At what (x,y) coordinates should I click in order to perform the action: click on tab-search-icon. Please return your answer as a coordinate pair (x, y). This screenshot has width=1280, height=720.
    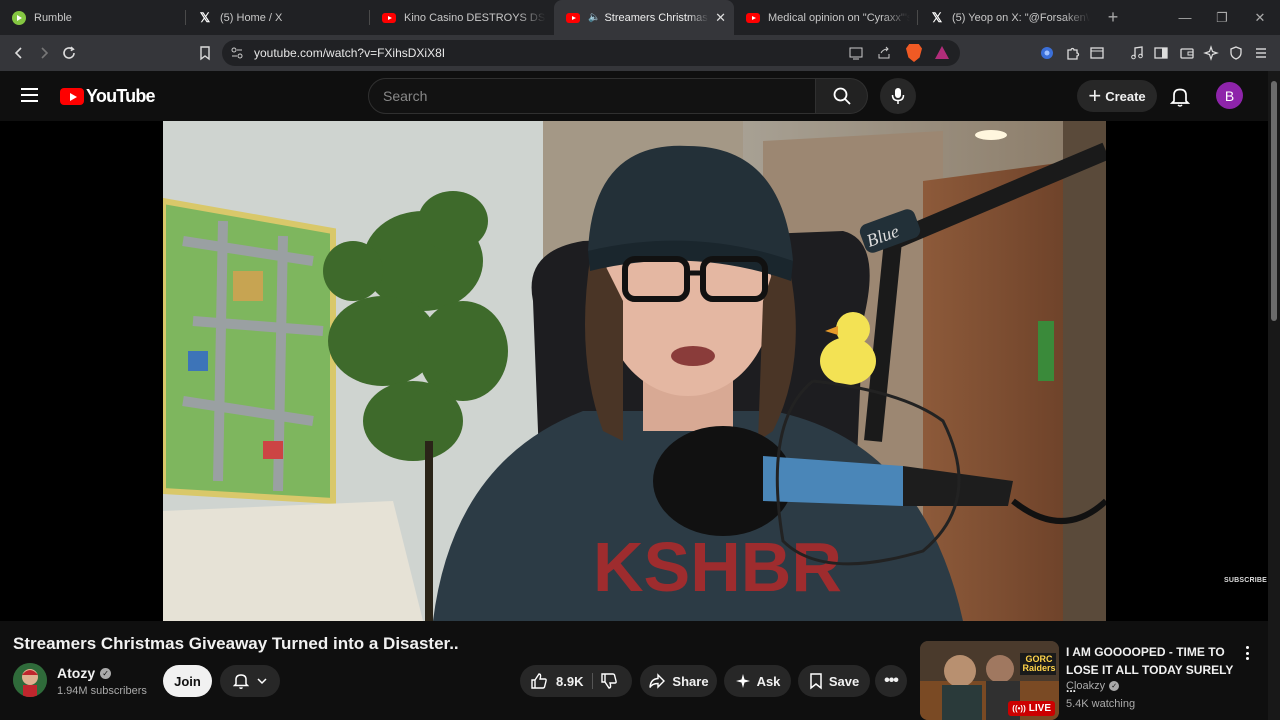
    Looking at the image, I should click on (1097, 53).